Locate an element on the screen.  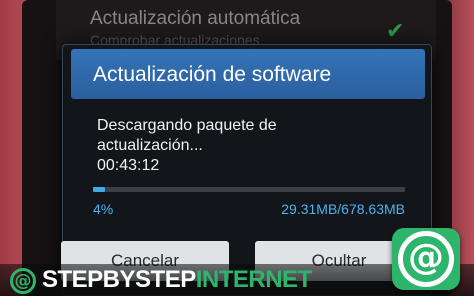
auto-update-setting-title: Actualización automática is located at coordinates (195, 18).